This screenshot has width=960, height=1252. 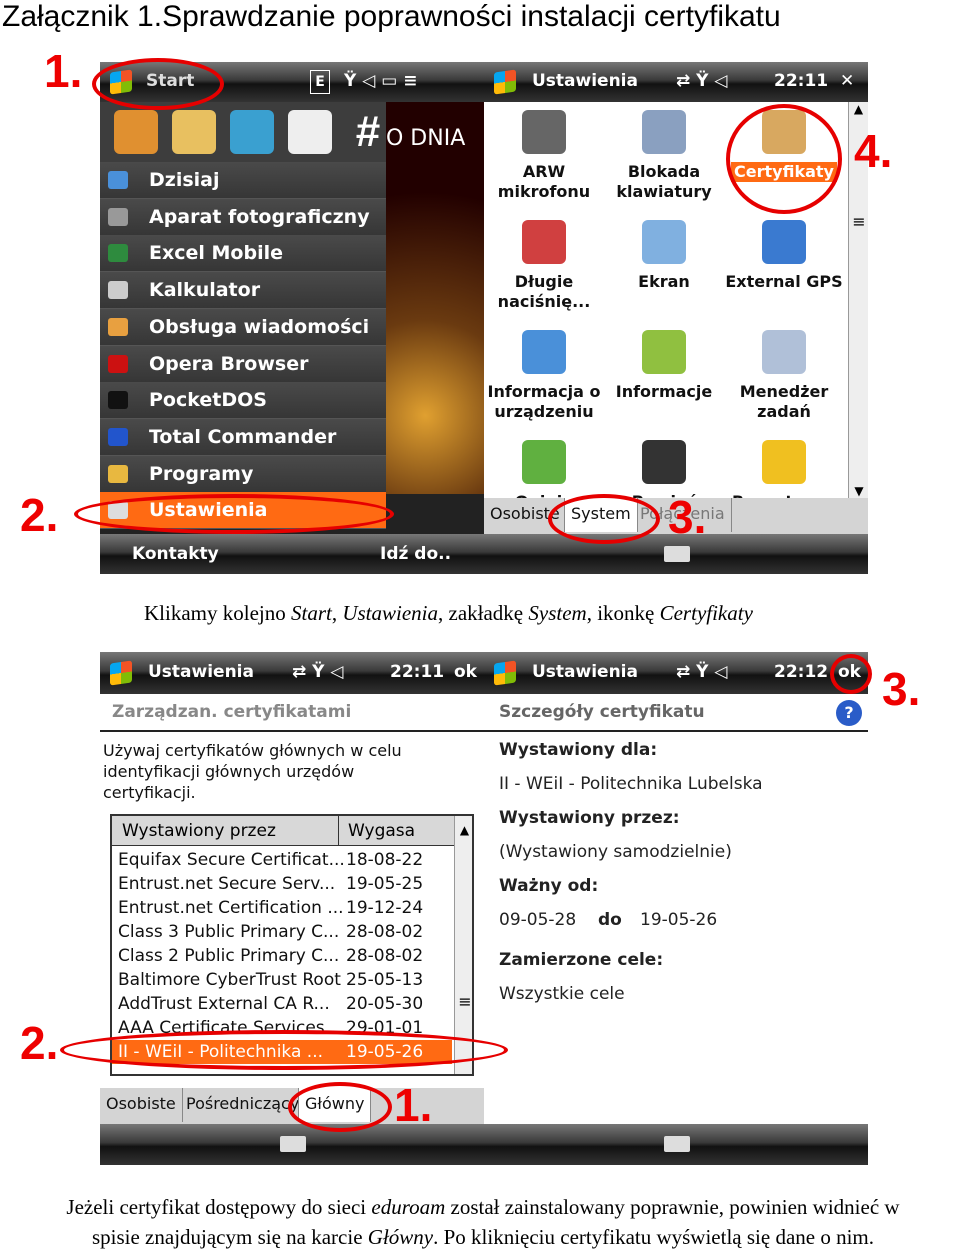 I want to click on caption-text: , zakładkę, so click(x=483, y=613).